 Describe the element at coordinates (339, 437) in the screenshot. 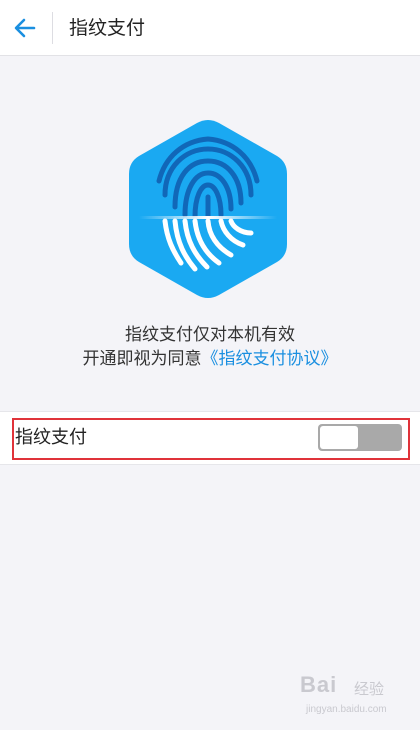

I see `toggle-knob` at that location.